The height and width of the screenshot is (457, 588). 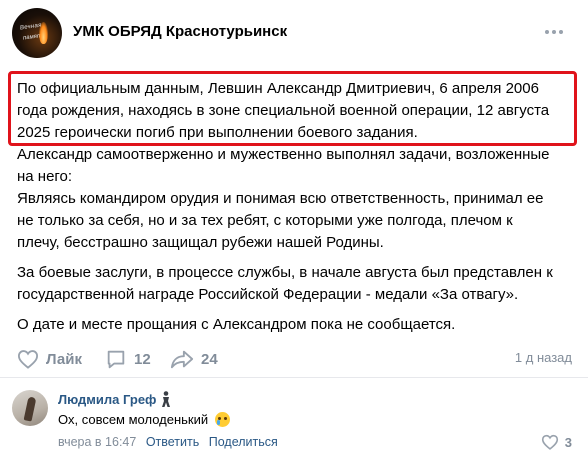 I want to click on comment-count: 12, so click(x=142, y=359).